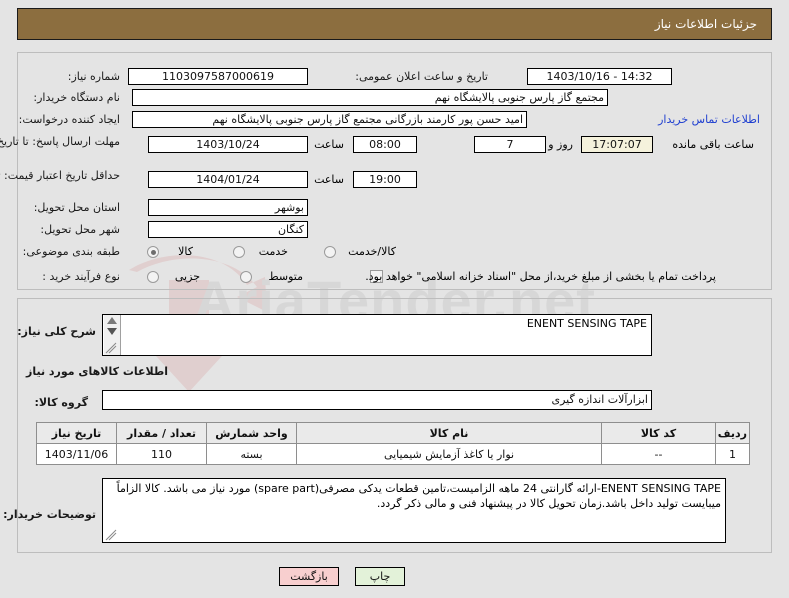 This screenshot has width=789, height=598. I want to click on buyer-notes-label: توضیحات خریدار:, so click(50, 514).